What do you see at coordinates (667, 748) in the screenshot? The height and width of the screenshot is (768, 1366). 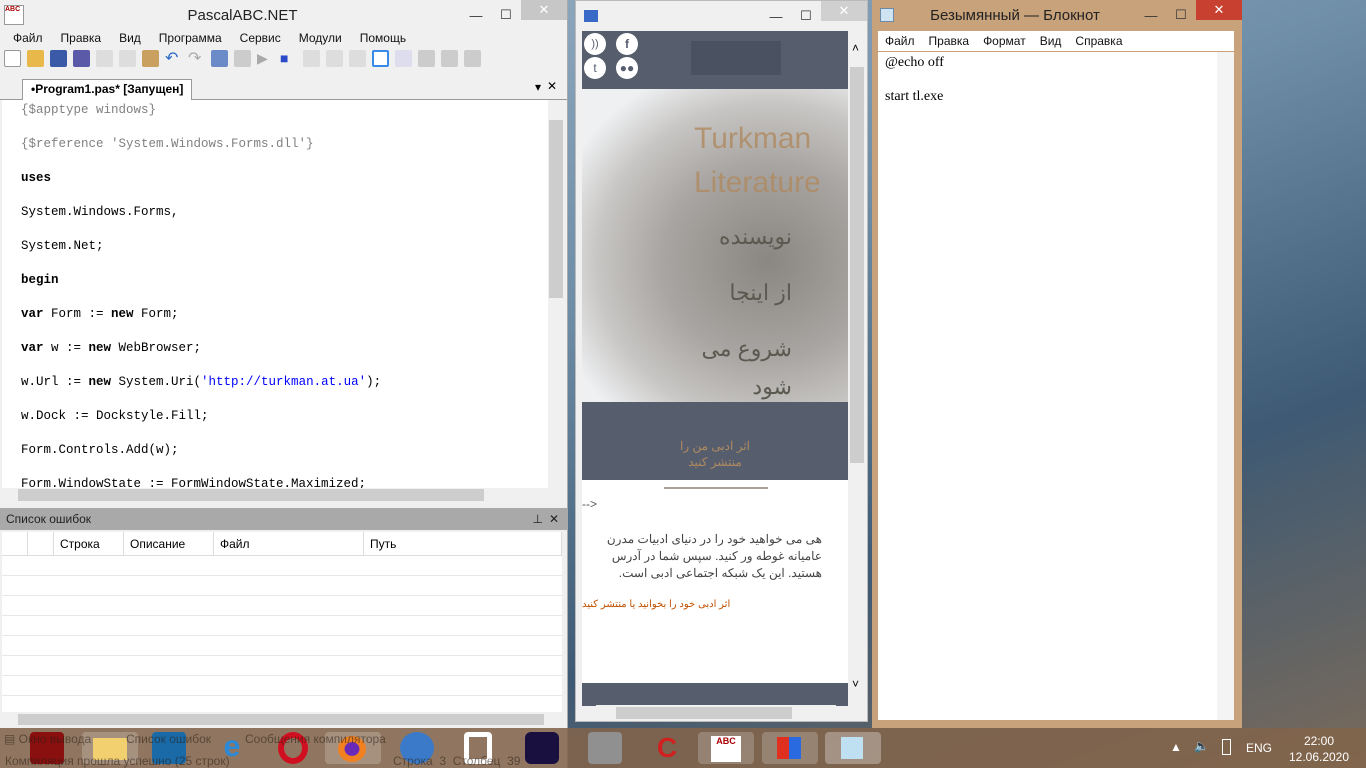 I see `ccleaner-icon: C` at bounding box center [667, 748].